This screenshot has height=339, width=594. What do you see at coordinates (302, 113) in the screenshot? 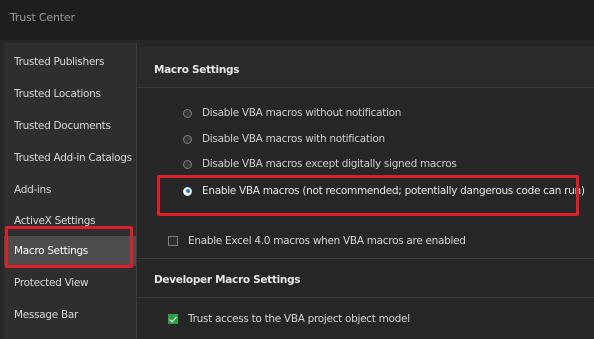
I see `radio-label: Disable VBA macros without notification` at bounding box center [302, 113].